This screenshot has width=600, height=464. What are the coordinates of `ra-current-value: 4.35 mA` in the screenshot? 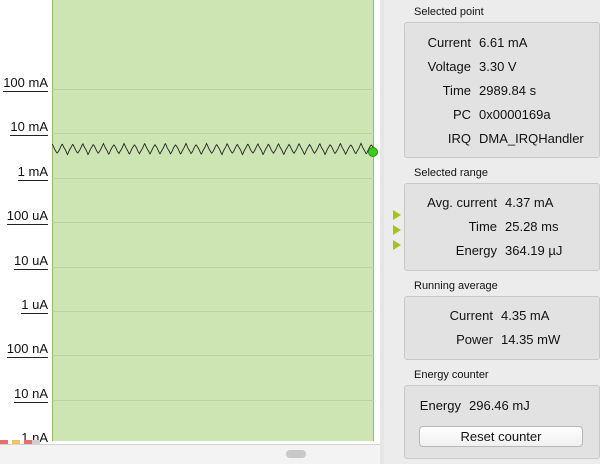 It's located at (525, 315).